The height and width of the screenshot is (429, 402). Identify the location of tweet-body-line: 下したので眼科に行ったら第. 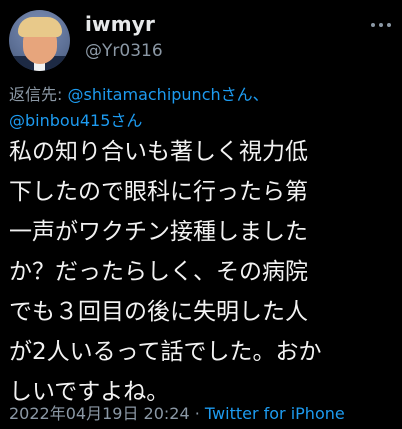
(158, 192).